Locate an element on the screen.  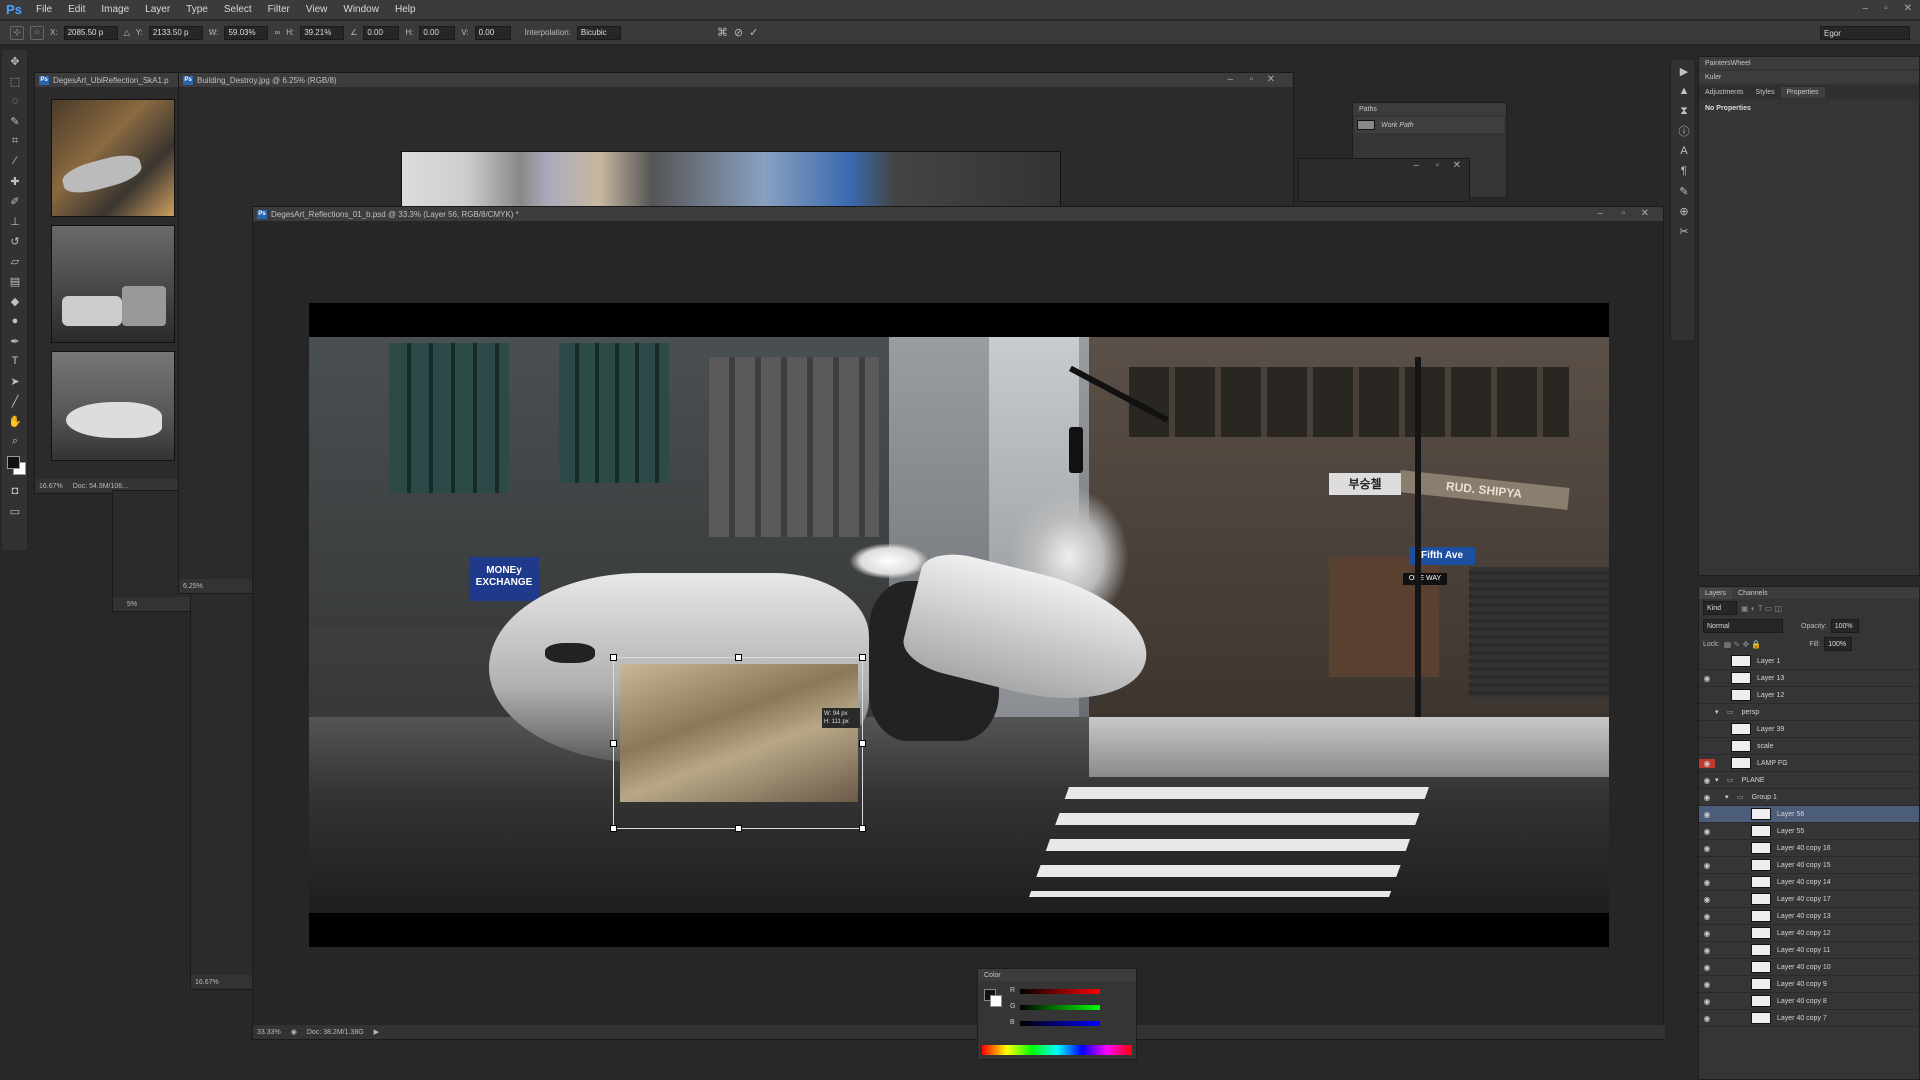
info-icon: ⓘ is located at coordinates (1684, 131).